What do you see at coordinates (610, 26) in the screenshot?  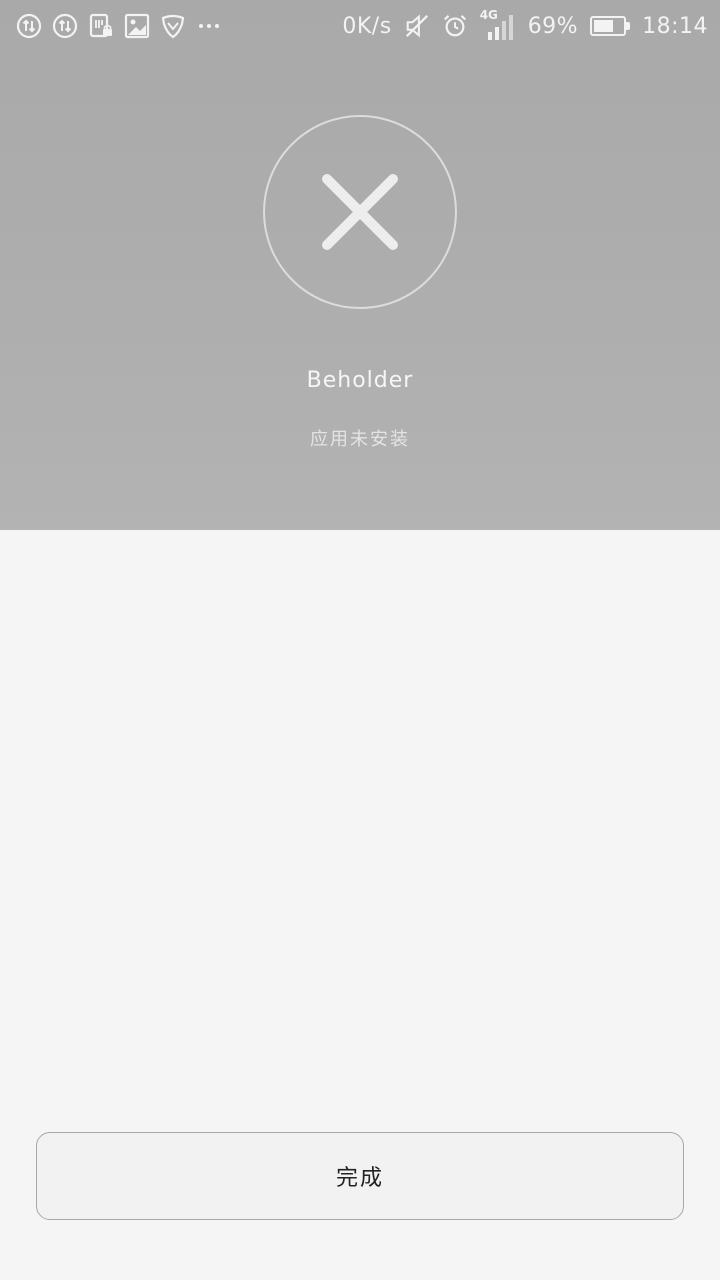 I see `battery-icon` at bounding box center [610, 26].